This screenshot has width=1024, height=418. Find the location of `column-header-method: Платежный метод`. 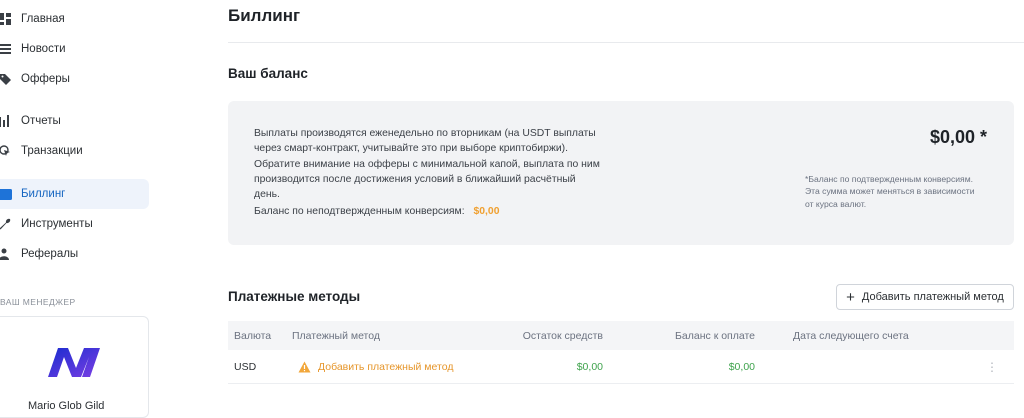

column-header-method: Платежный метод is located at coordinates (336, 335).